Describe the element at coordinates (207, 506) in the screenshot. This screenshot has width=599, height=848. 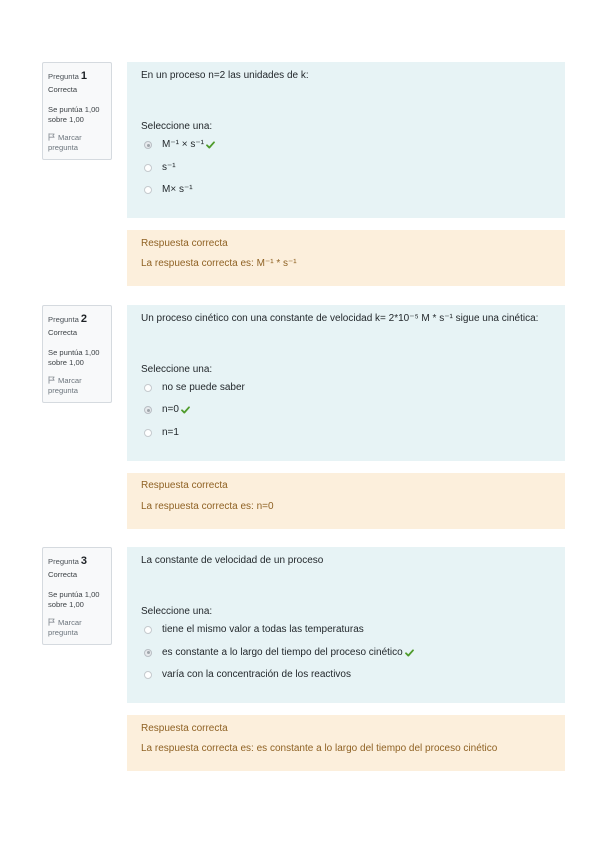
I see `feedback-right-answer: La respuesta correcta es: n=0` at that location.